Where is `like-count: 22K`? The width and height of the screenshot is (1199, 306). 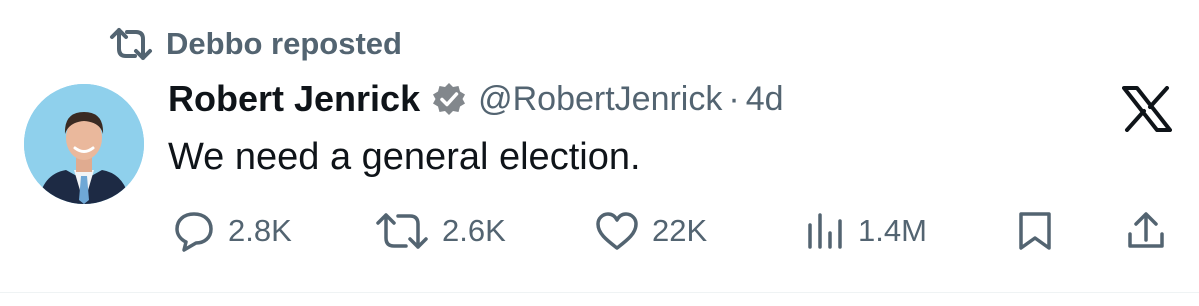 like-count: 22K is located at coordinates (680, 230).